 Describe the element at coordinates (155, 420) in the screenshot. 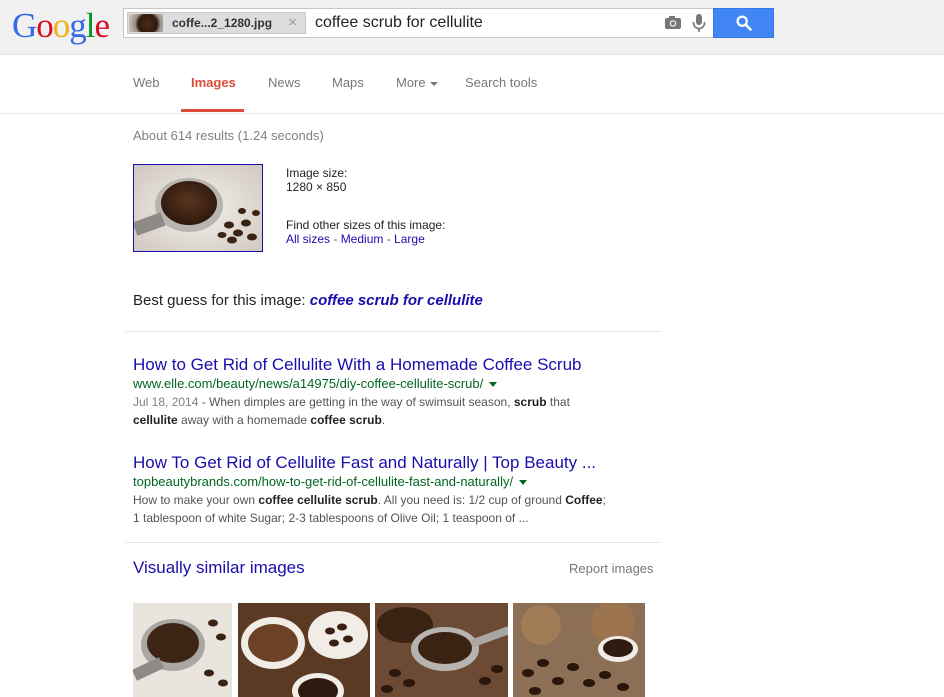

I see `snippet-highlight: cellulite` at that location.